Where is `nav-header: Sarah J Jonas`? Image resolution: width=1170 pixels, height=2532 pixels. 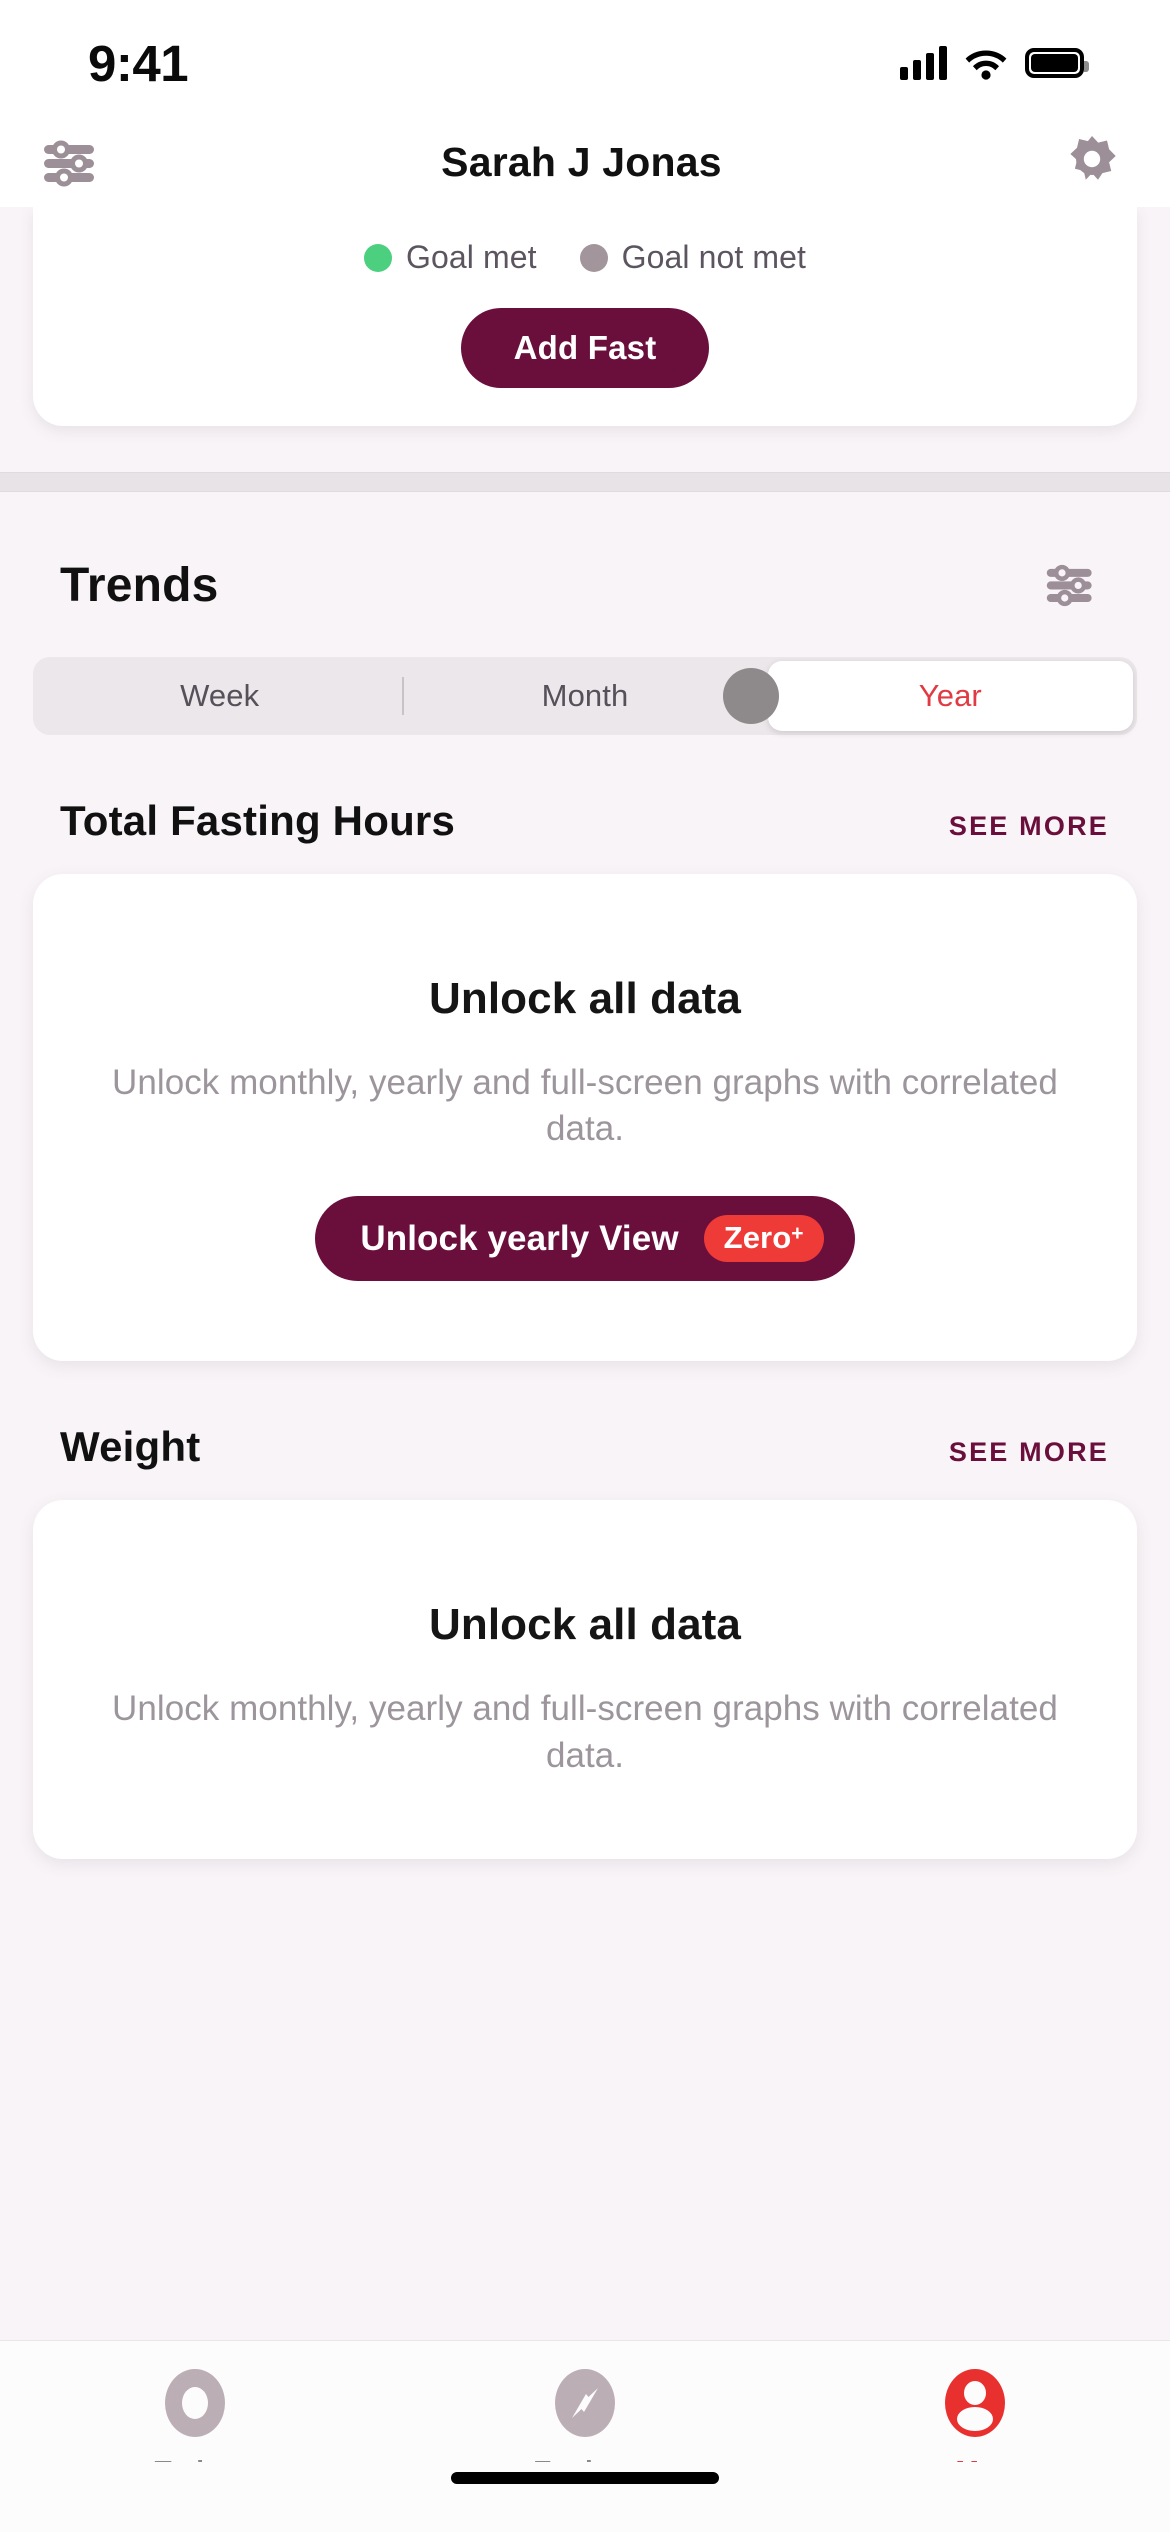 nav-header: Sarah J Jonas is located at coordinates (585, 162).